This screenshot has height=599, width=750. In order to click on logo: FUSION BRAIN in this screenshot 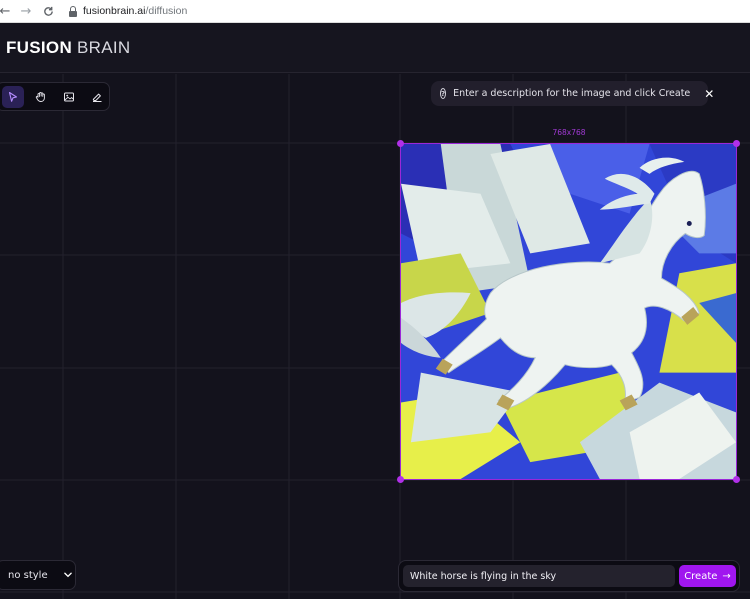, I will do `click(68, 48)`.